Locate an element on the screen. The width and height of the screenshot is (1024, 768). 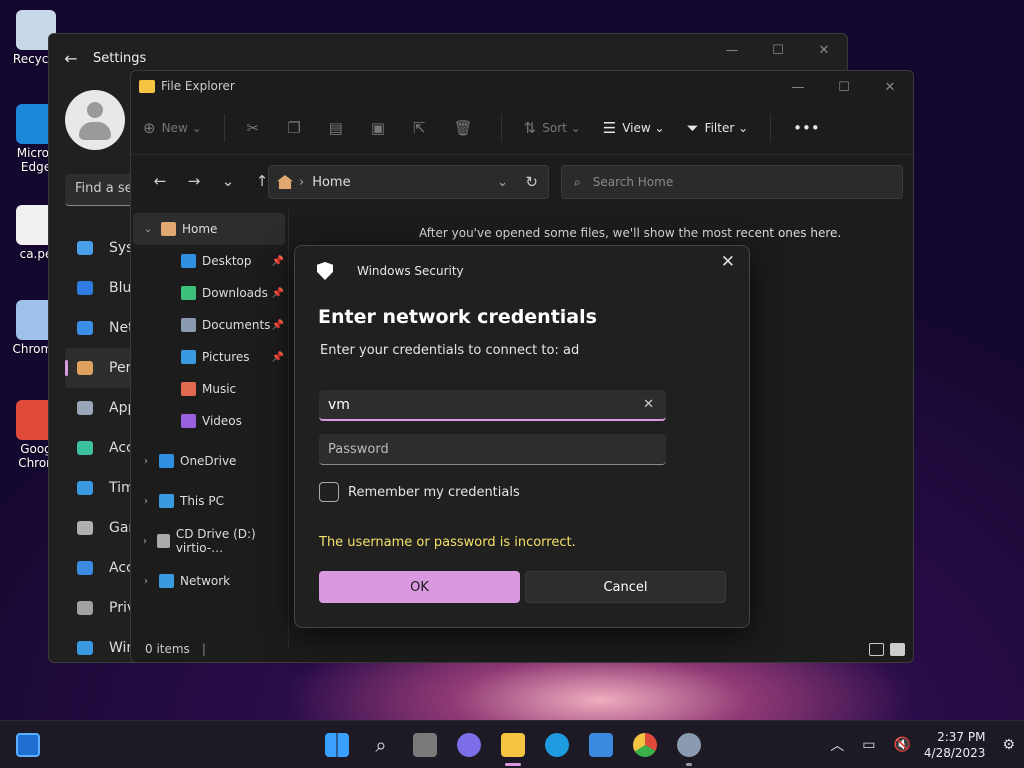
settings-icon is located at coordinates (689, 745).